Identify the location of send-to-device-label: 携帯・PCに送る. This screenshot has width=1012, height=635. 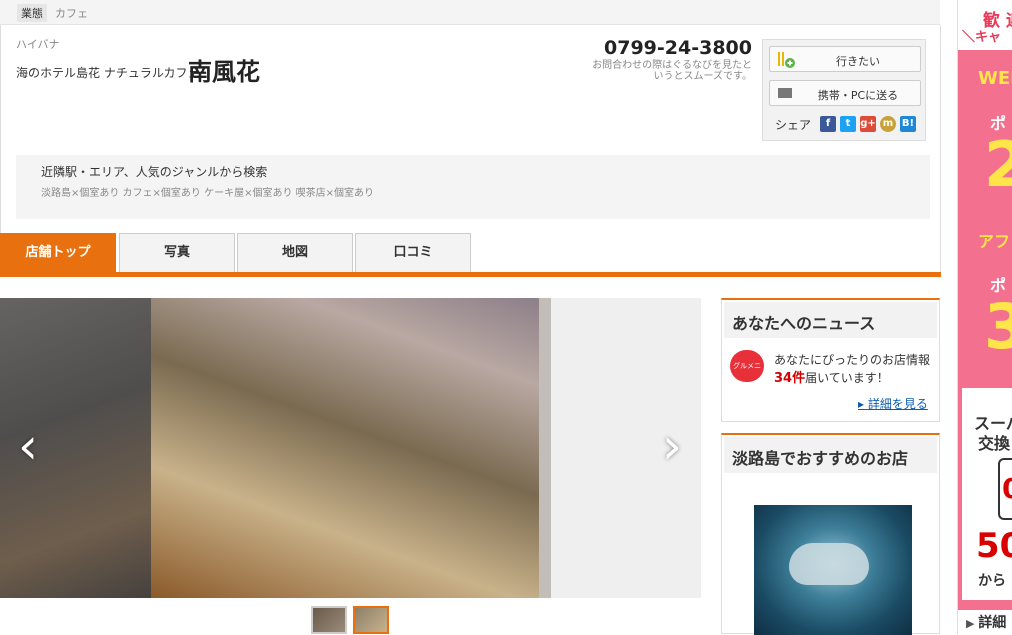
(858, 95).